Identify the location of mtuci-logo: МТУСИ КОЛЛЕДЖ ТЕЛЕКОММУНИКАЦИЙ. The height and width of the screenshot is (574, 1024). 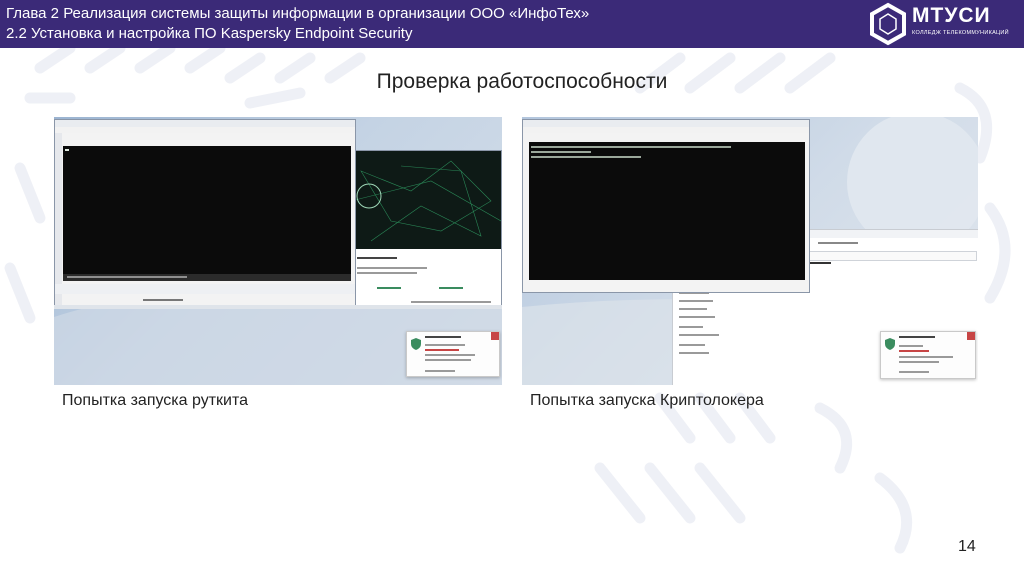
(943, 24).